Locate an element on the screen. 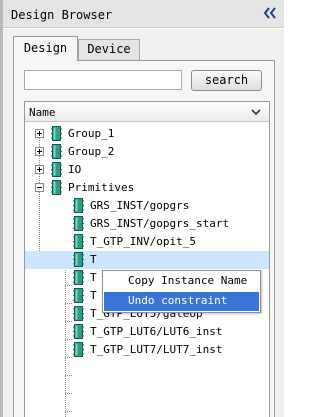  panel-title: Design Browser is located at coordinates (62, 15).